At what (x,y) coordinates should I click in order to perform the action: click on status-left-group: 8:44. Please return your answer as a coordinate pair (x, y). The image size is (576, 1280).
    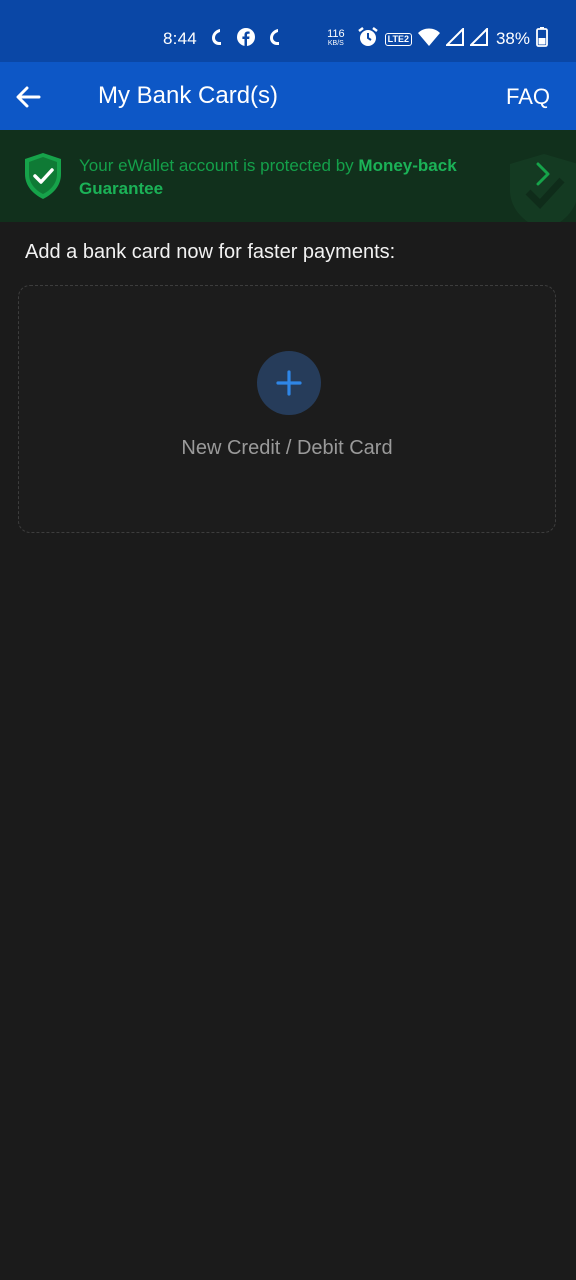
    Looking at the image, I should click on (223, 39).